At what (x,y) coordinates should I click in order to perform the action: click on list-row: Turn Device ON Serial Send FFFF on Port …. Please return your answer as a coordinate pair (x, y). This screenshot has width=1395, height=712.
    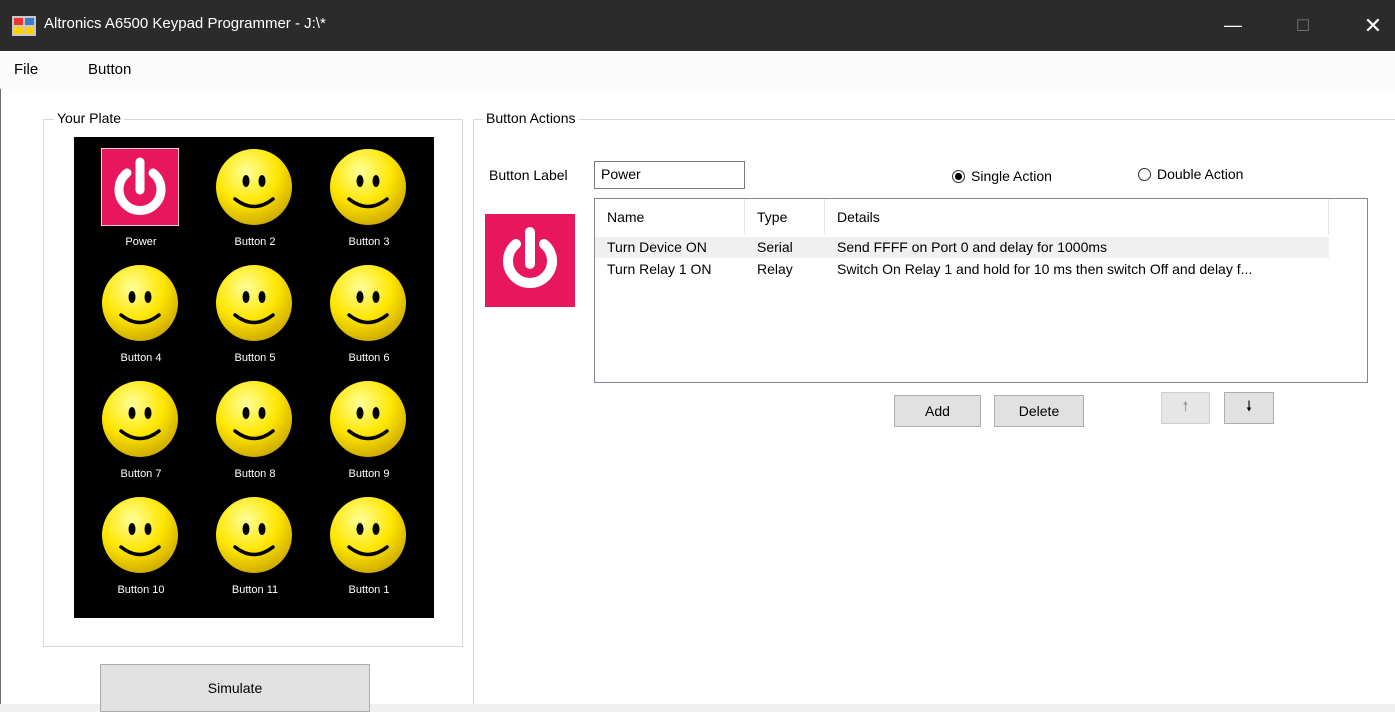
    Looking at the image, I should click on (962, 247).